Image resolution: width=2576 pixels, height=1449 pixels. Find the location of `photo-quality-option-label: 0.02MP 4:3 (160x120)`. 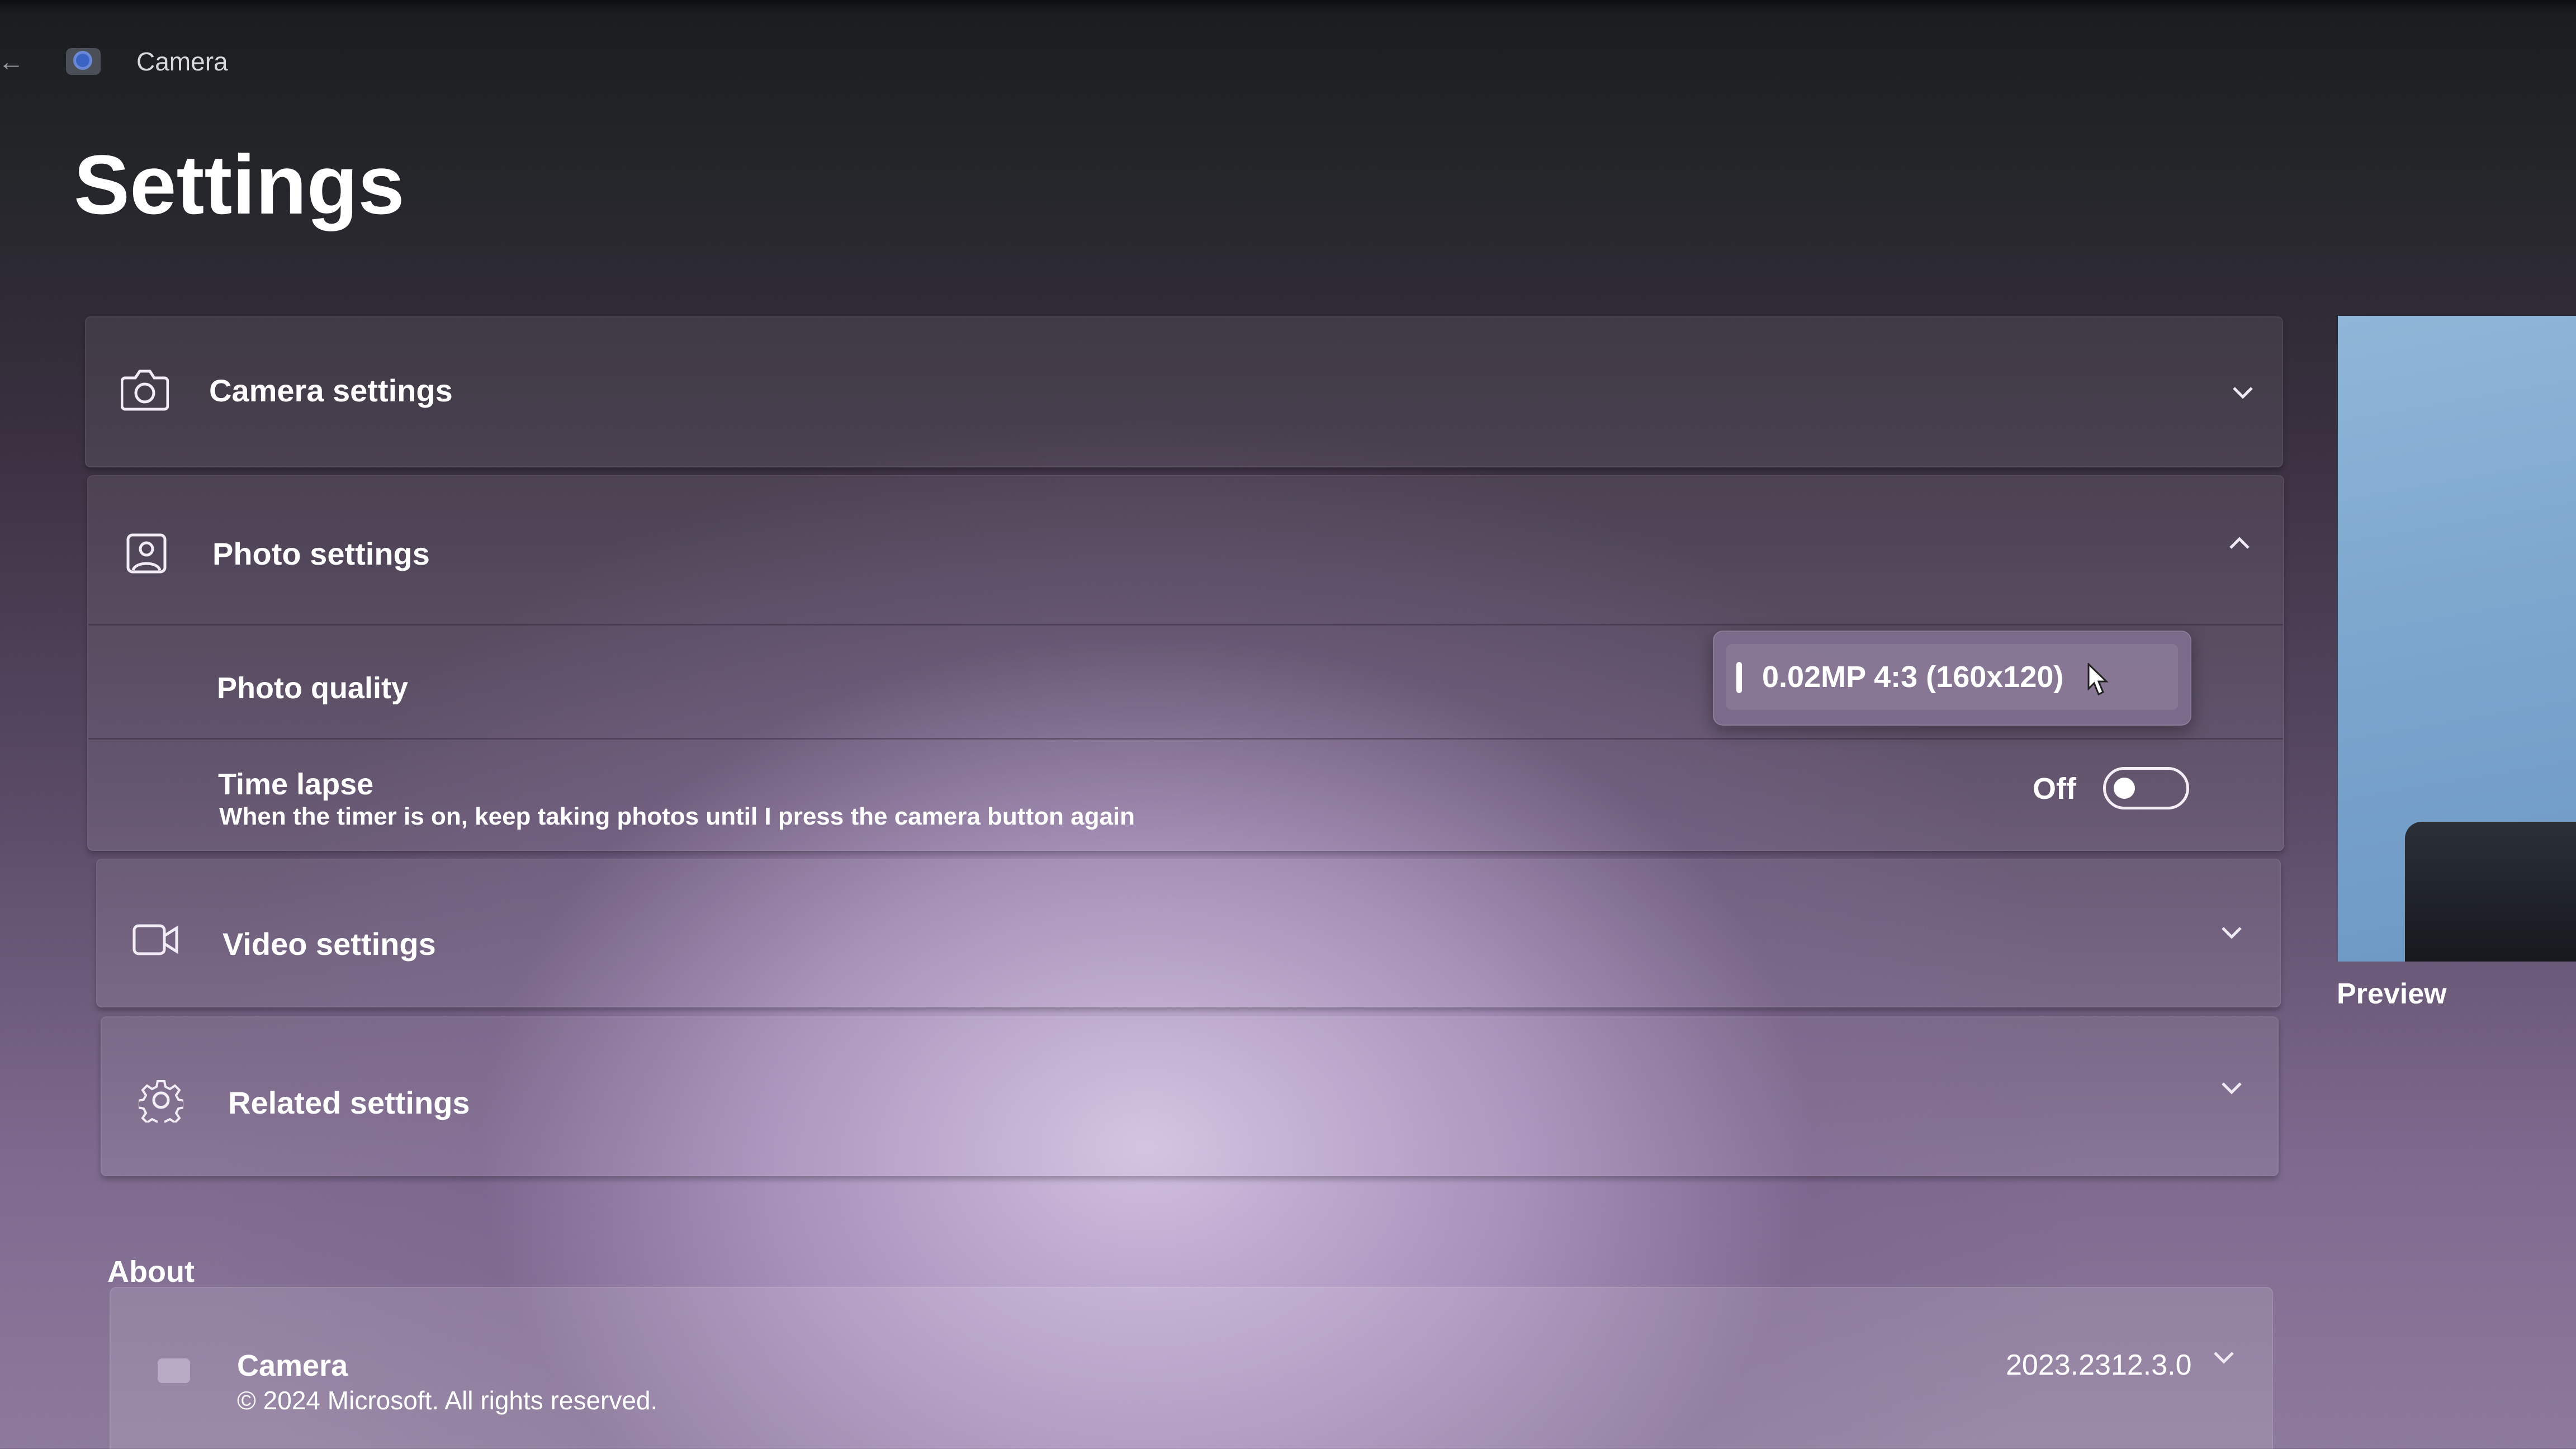

photo-quality-option-label: 0.02MP 4:3 (160x120) is located at coordinates (1913, 677).